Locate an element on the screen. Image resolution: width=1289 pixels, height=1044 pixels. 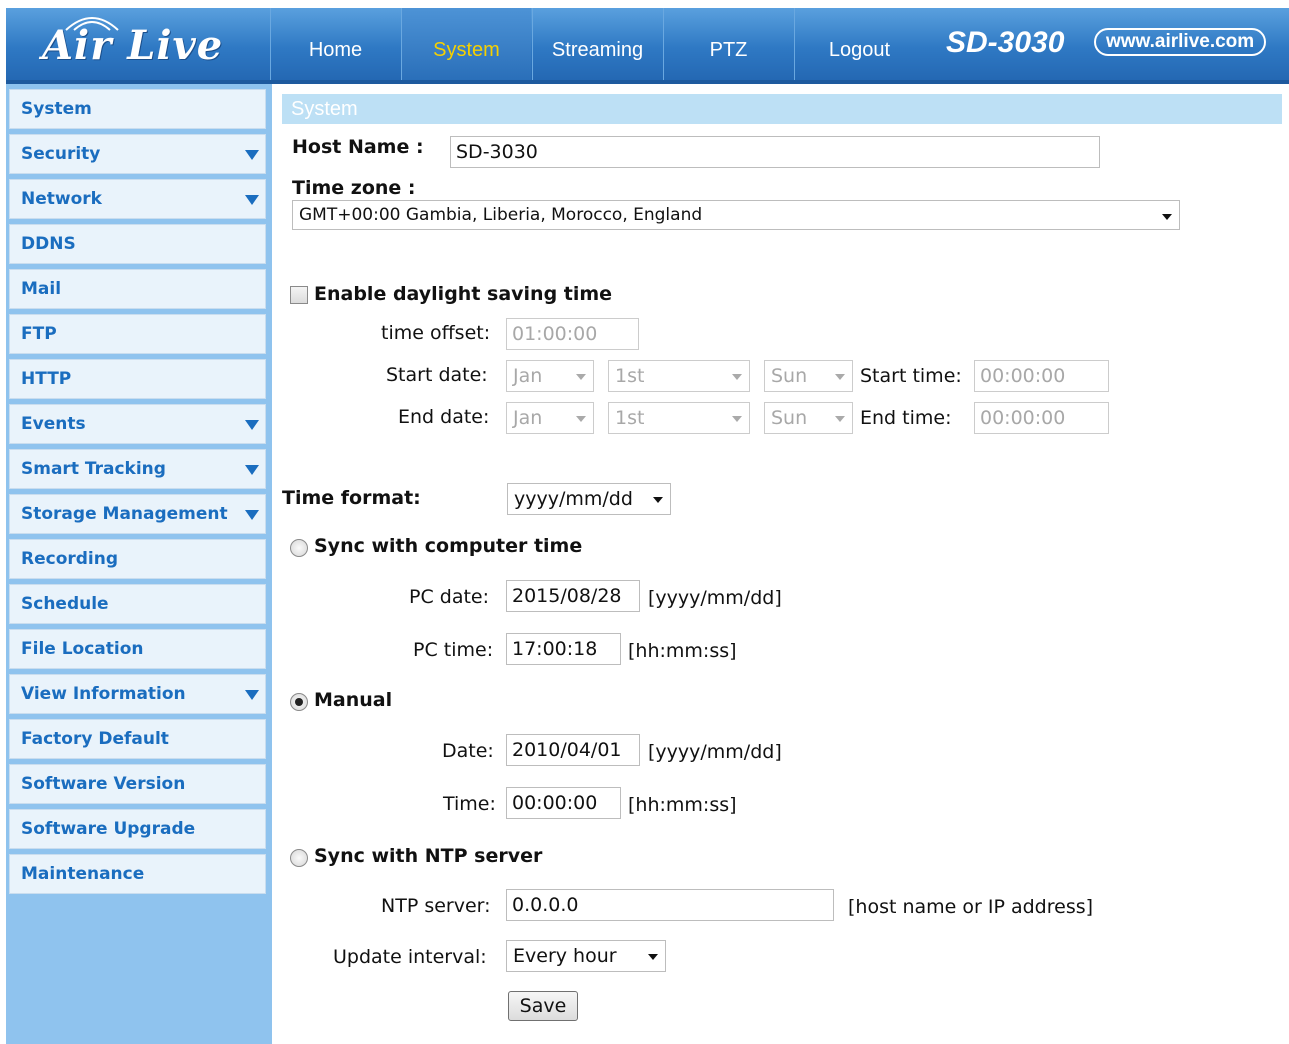
sidebar-item-label: Events is located at coordinates (53, 424).